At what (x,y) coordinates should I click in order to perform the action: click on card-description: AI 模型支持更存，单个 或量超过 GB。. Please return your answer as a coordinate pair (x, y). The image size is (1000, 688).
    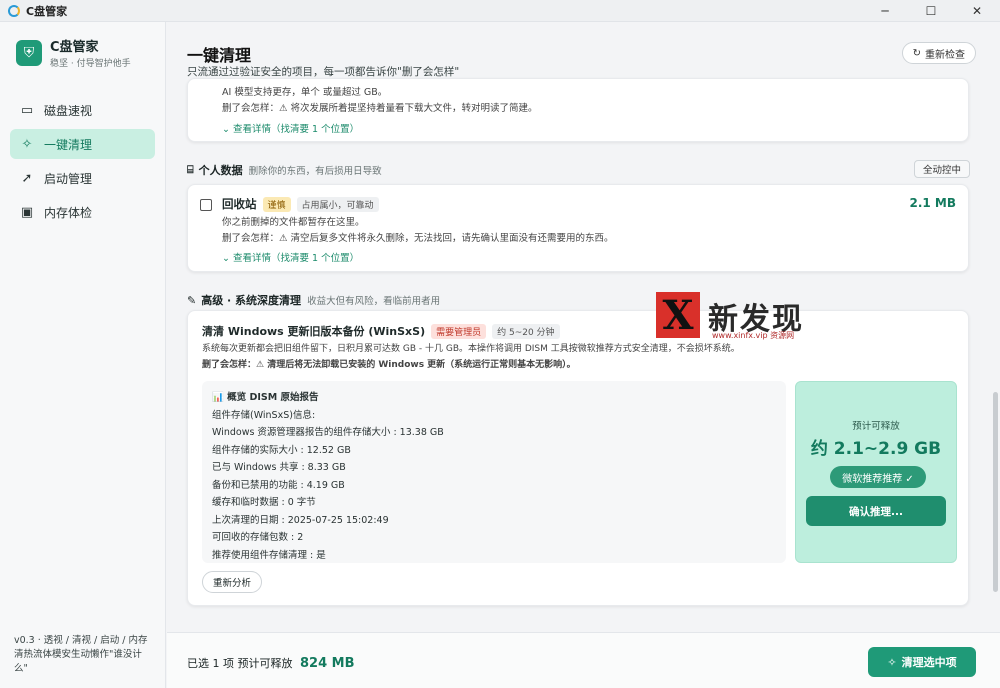
    Looking at the image, I should click on (305, 92).